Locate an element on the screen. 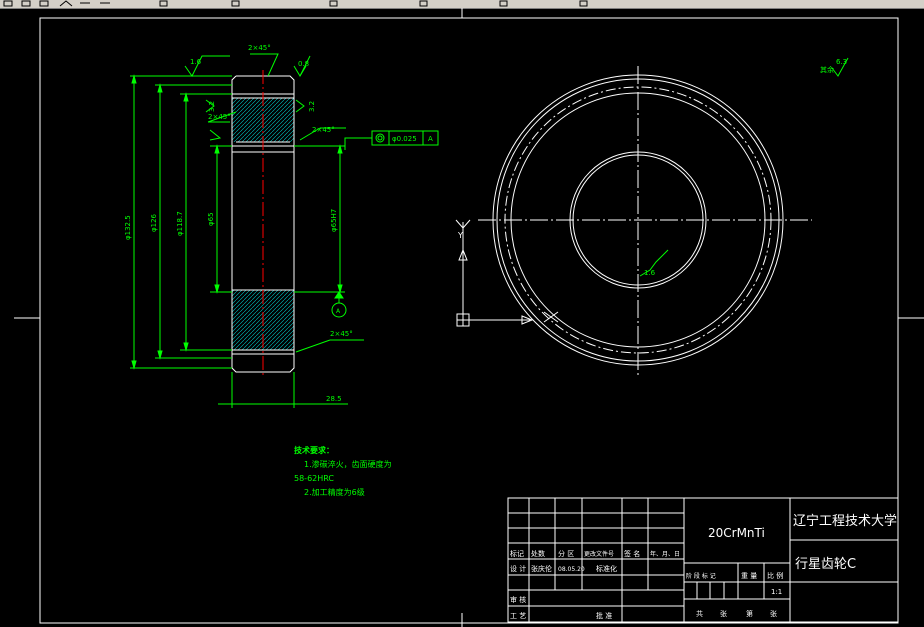 This screenshot has width=924, height=627. review-label: 审 核 is located at coordinates (518, 599).